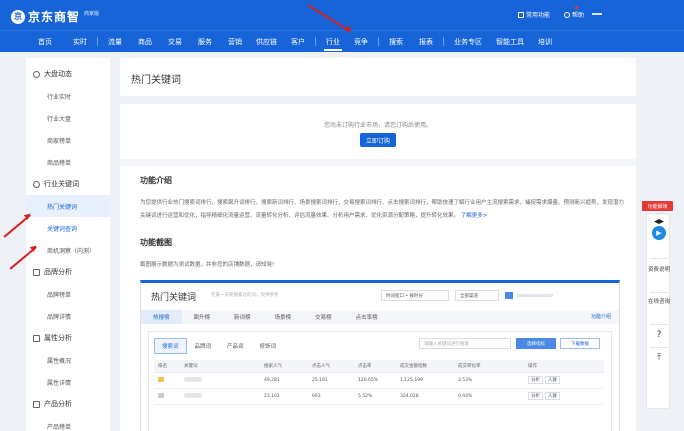  I want to click on screenshot-title: 功能截图, so click(156, 242).